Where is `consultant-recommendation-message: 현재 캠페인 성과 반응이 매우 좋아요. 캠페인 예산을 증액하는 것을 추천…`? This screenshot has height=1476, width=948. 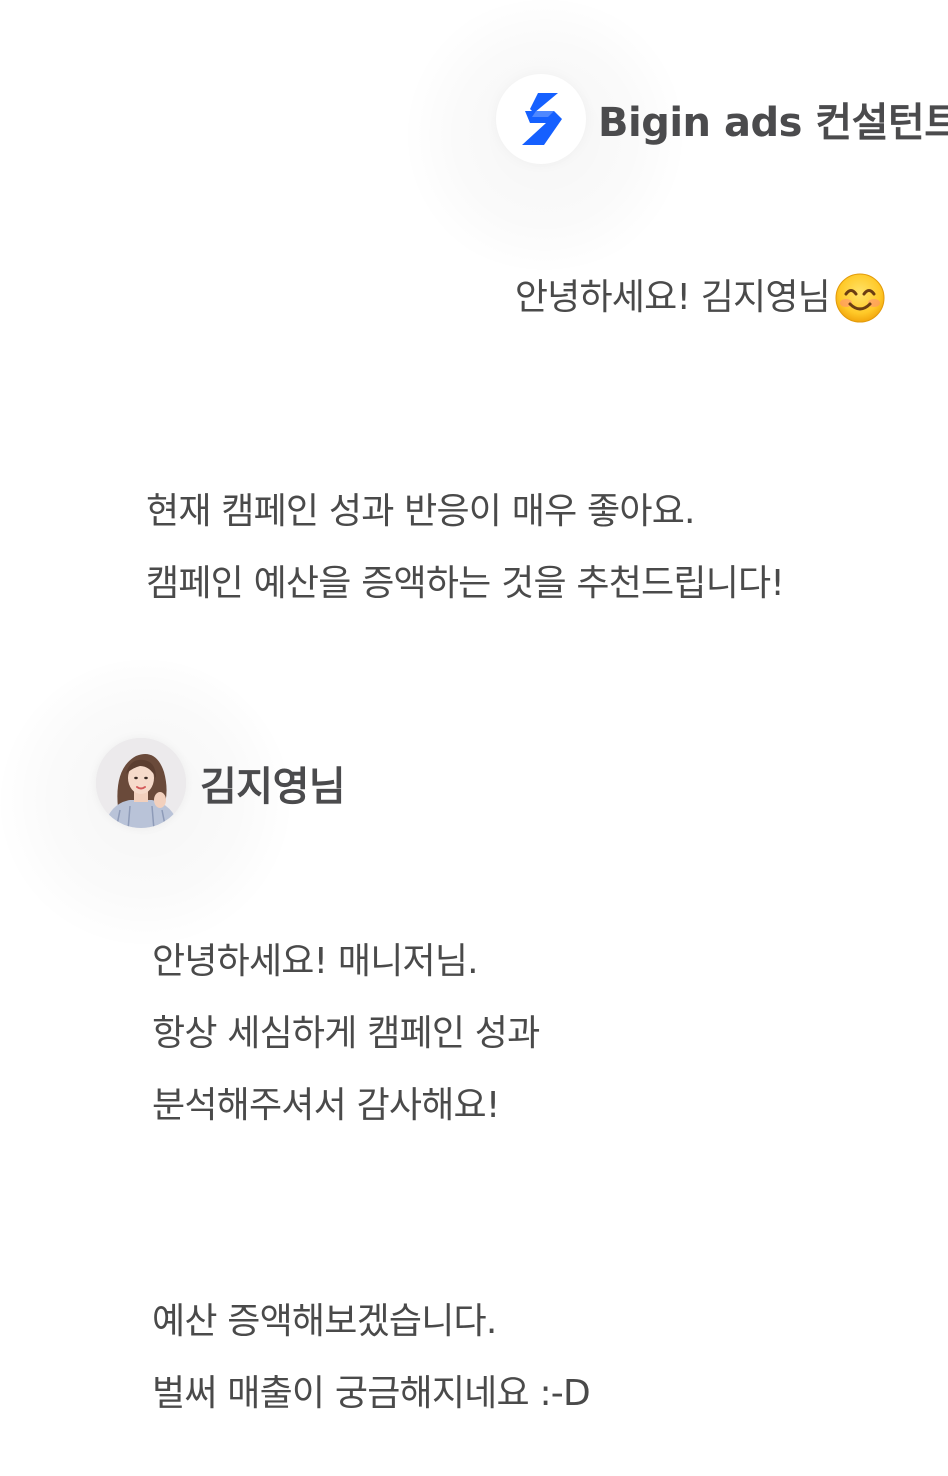 consultant-recommendation-message: 현재 캠페인 성과 반응이 매우 좋아요. 캠페인 예산을 증액하는 것을 추천… is located at coordinates (465, 548).